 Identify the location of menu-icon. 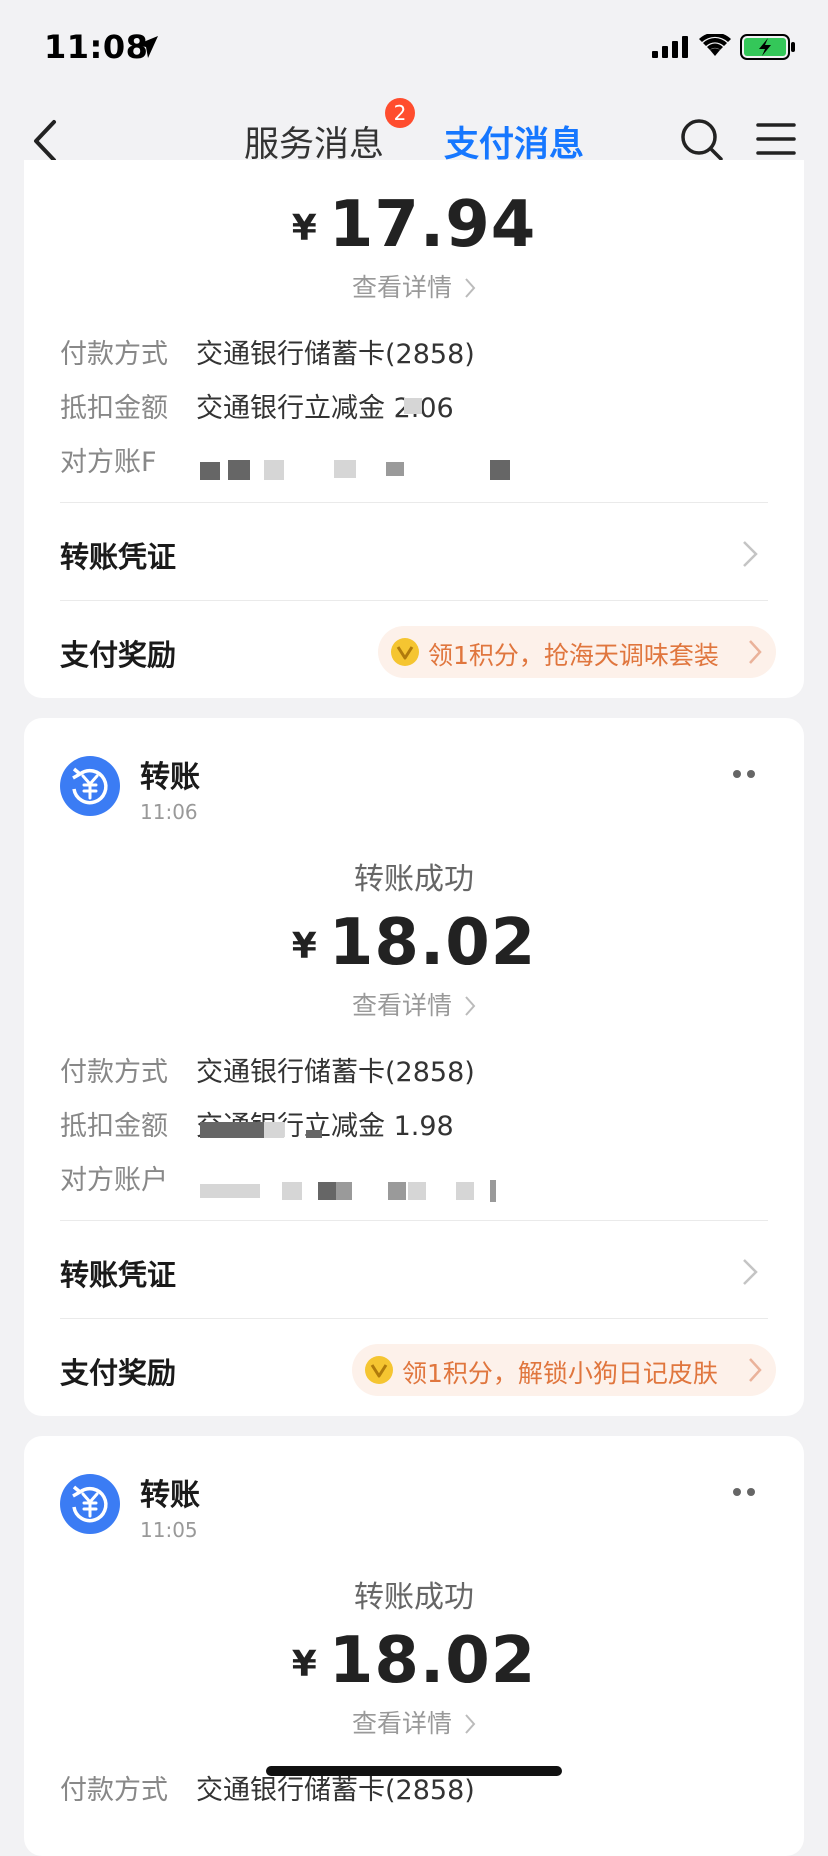
(776, 139).